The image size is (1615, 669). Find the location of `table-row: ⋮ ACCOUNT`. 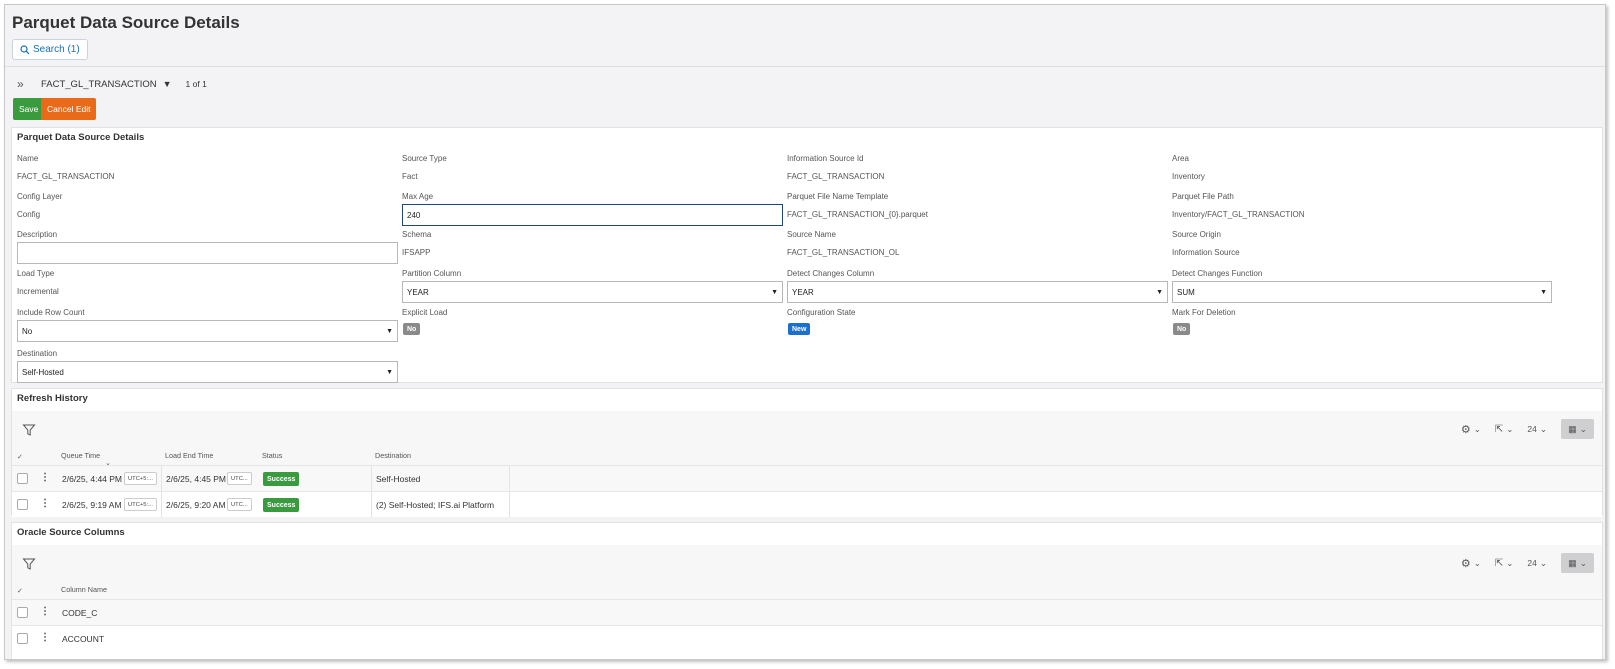

table-row: ⋮ ACCOUNT is located at coordinates (807, 638).